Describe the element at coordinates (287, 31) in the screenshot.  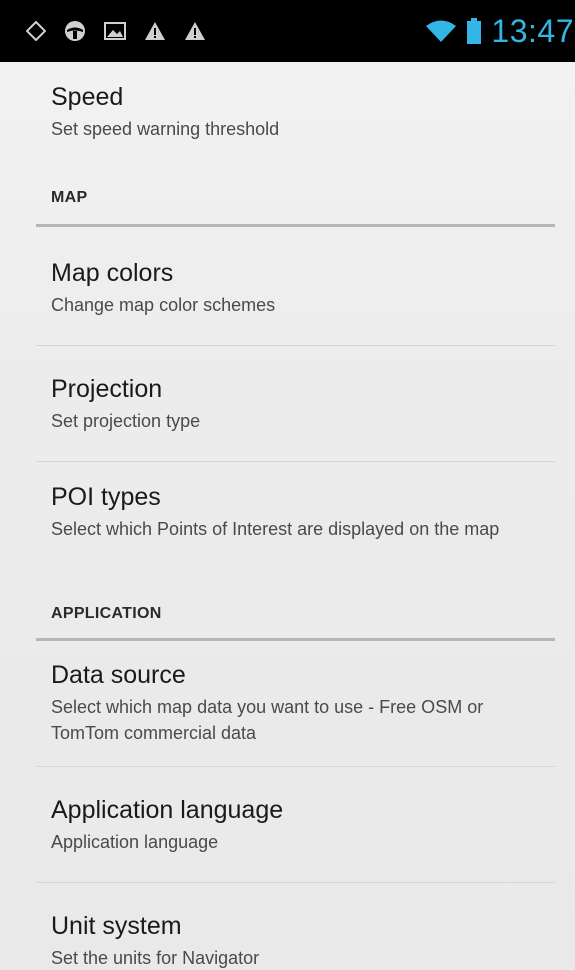
I see `status-bar: 13:47` at that location.